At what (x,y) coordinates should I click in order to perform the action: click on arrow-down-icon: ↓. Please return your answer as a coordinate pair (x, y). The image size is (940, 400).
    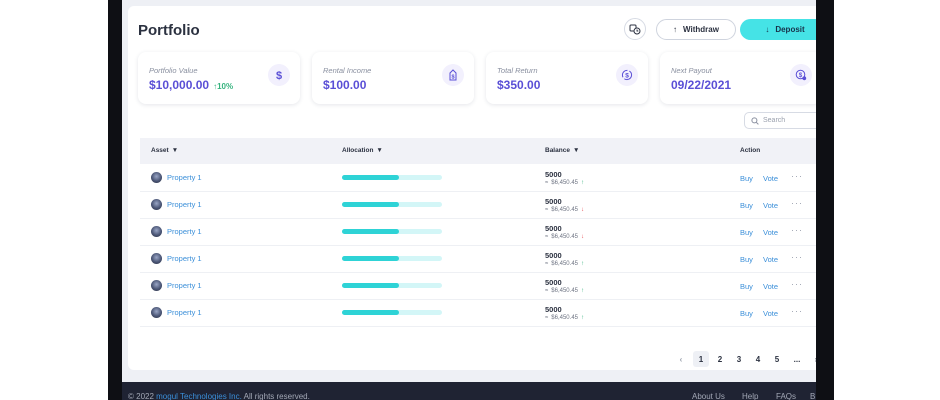
    Looking at the image, I should click on (767, 29).